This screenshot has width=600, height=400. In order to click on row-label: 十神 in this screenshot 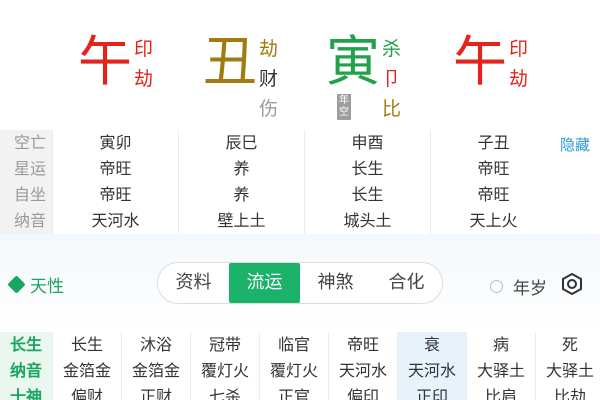, I will do `click(26, 392)`.